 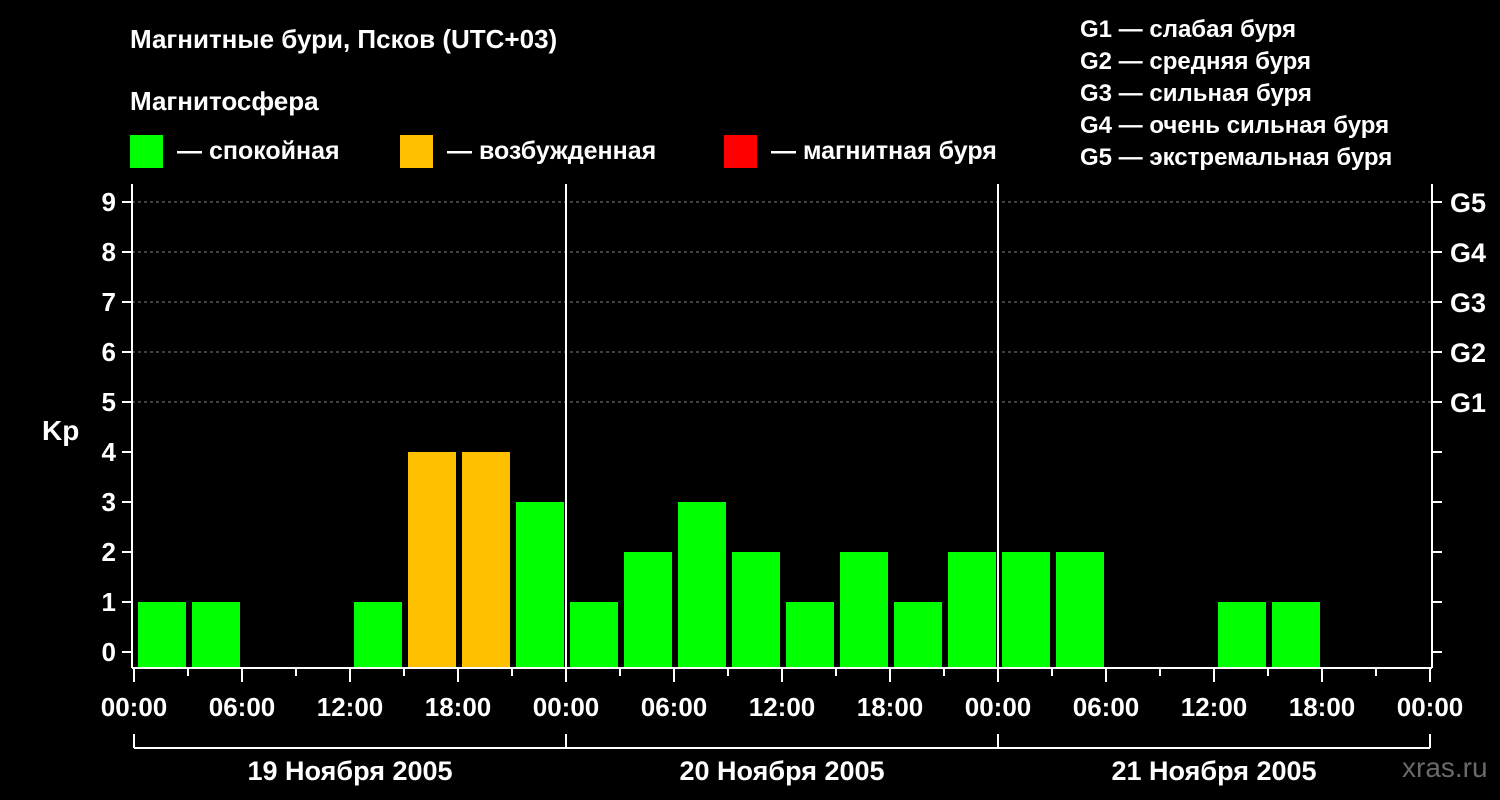 I want to click on g-axis-label: G1, so click(x=1468, y=403).